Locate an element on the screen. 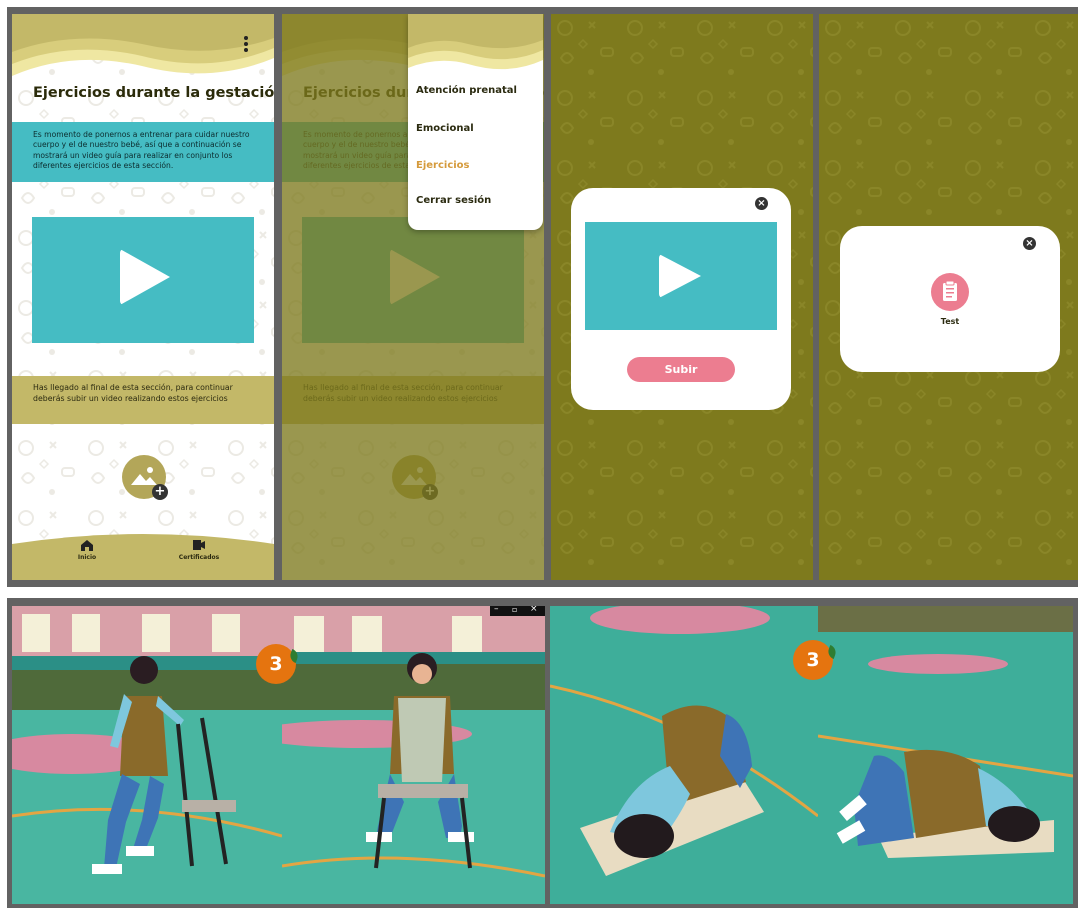  home-icon is located at coordinates (87, 545).